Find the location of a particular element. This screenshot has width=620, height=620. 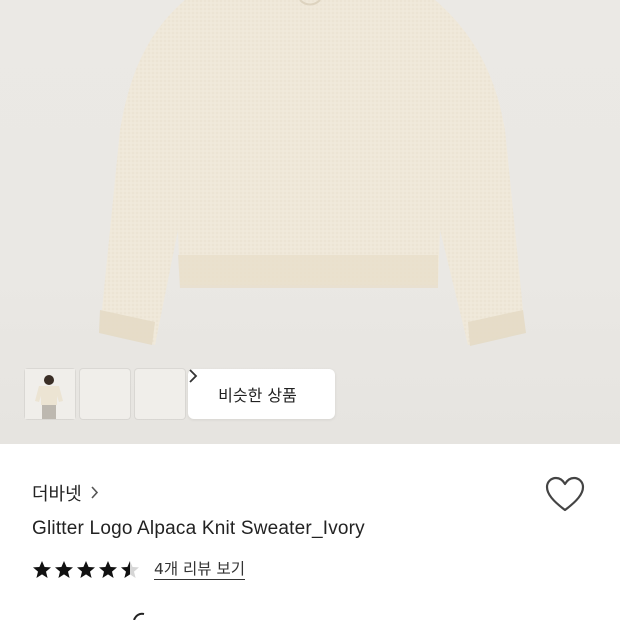

brand-name: 더바넷 is located at coordinates (57, 494).